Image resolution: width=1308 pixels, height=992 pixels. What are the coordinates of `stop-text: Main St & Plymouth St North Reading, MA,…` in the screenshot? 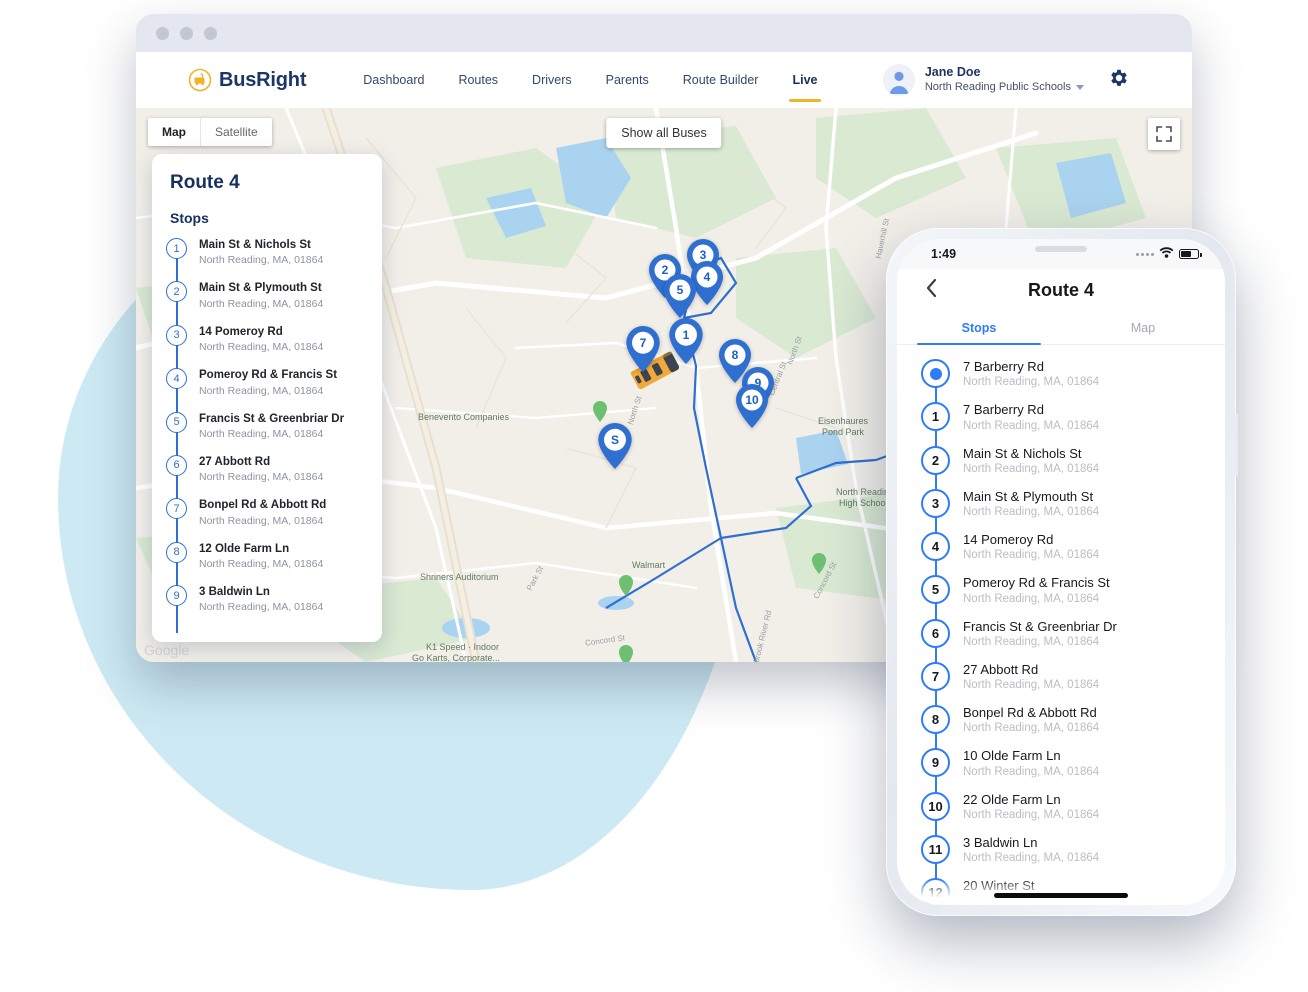 It's located at (261, 295).